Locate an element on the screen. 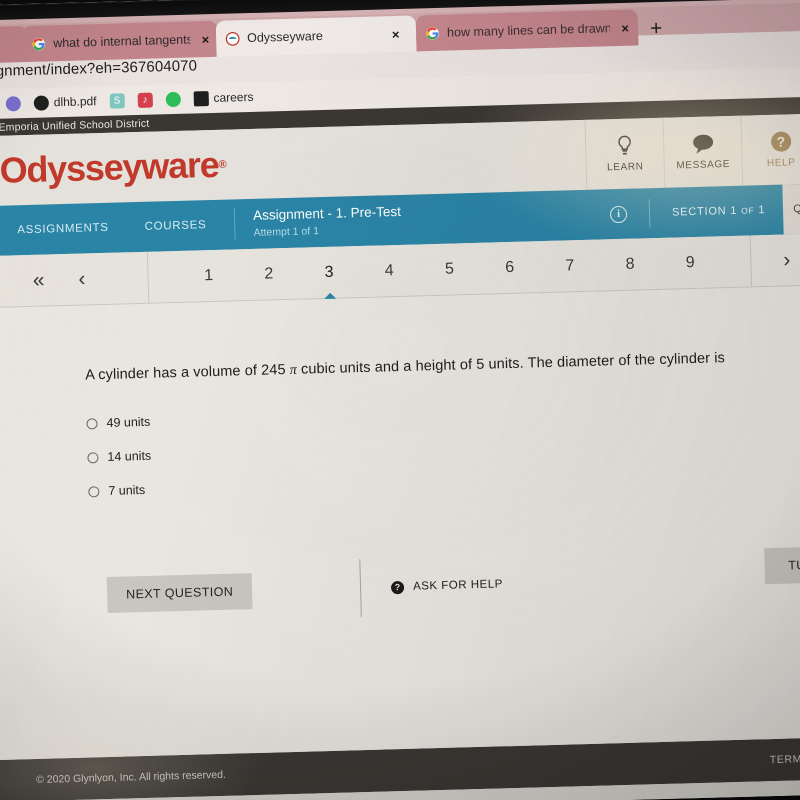 The height and width of the screenshot is (800, 800). pager-page-2: 2 is located at coordinates (268, 274).